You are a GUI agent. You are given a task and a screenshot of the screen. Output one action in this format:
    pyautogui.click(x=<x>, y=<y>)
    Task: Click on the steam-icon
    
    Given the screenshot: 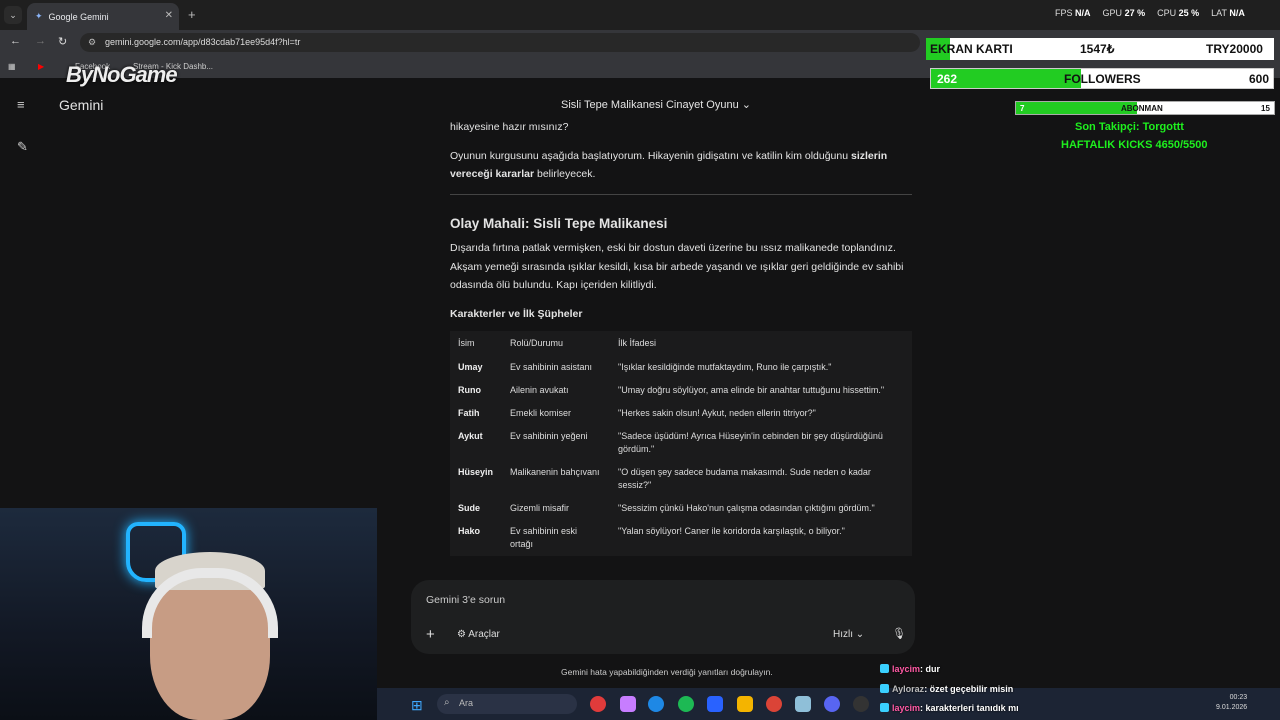 What is the action you would take?
    pyautogui.click(x=861, y=704)
    